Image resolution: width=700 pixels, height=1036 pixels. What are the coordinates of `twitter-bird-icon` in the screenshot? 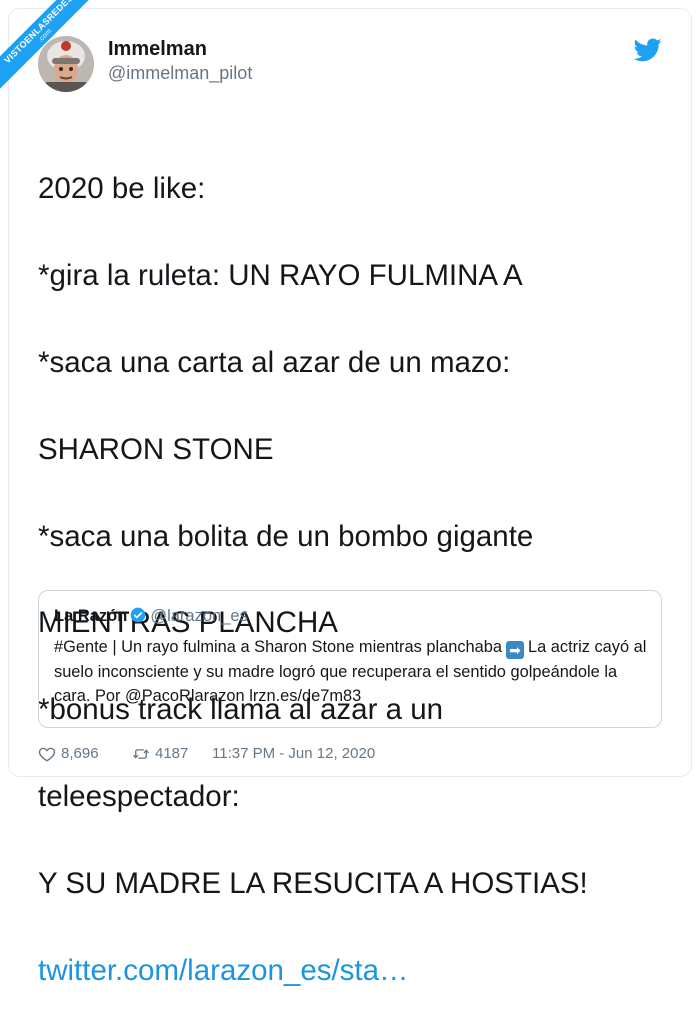 It's located at (648, 50).